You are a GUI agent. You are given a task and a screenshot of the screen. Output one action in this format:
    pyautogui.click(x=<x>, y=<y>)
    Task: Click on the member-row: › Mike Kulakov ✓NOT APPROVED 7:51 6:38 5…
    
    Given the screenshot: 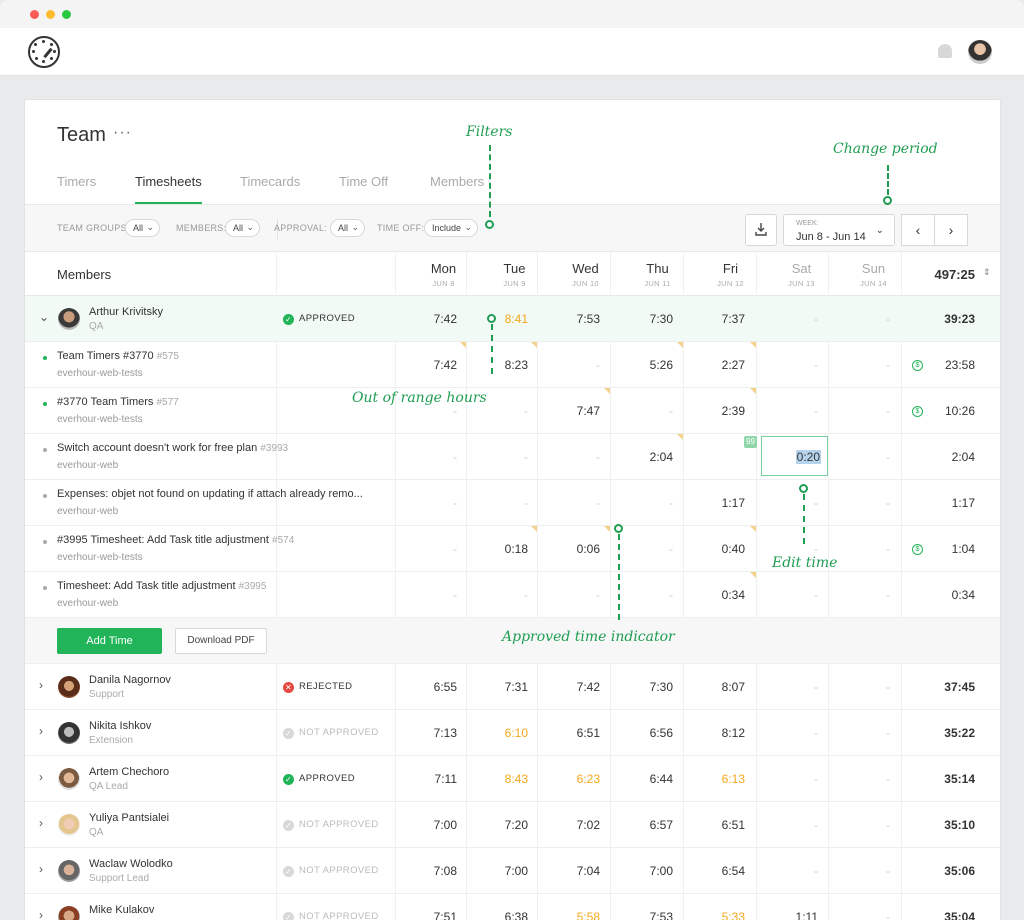 What is the action you would take?
    pyautogui.click(x=512, y=907)
    